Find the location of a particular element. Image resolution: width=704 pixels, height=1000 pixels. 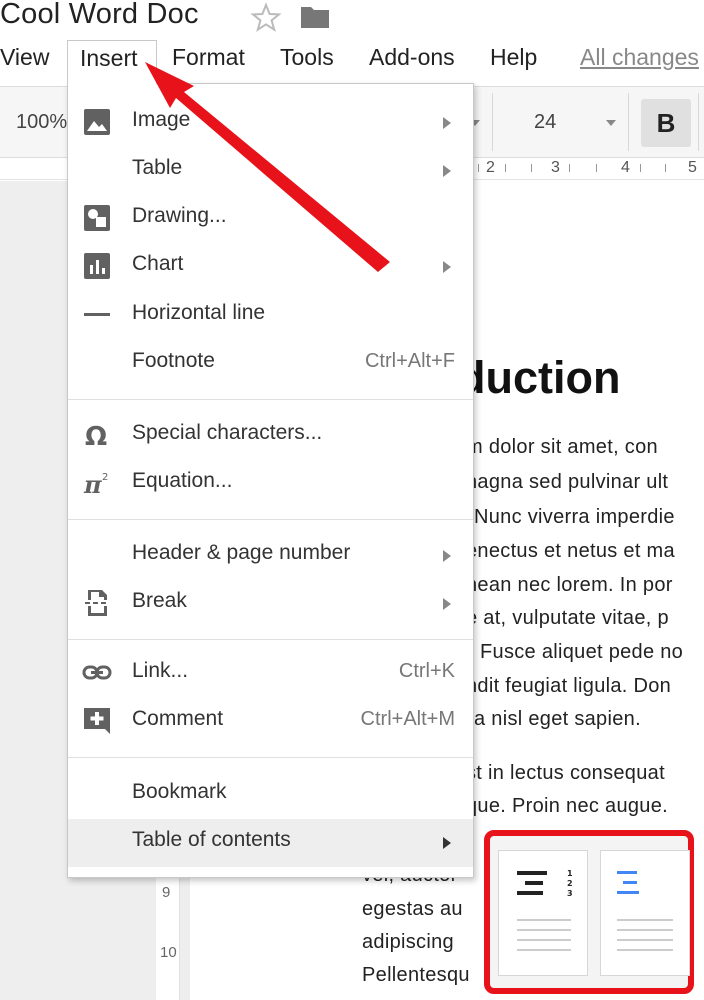

folder-icon is located at coordinates (315, 16).